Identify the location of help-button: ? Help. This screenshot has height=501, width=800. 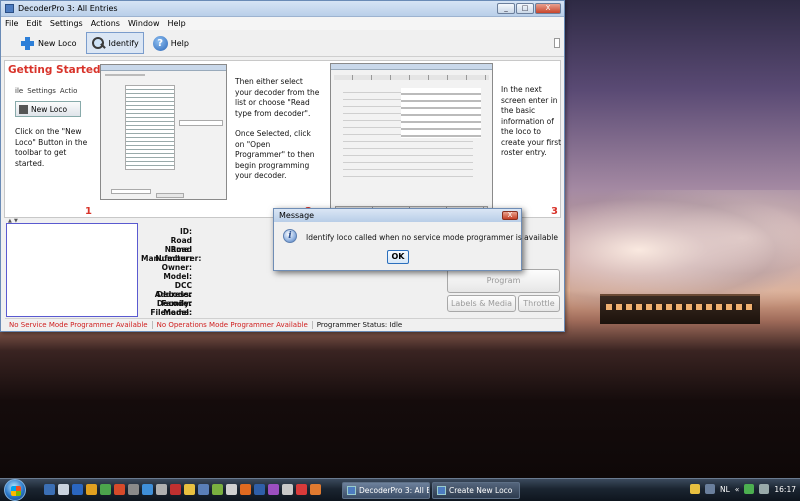
(171, 43).